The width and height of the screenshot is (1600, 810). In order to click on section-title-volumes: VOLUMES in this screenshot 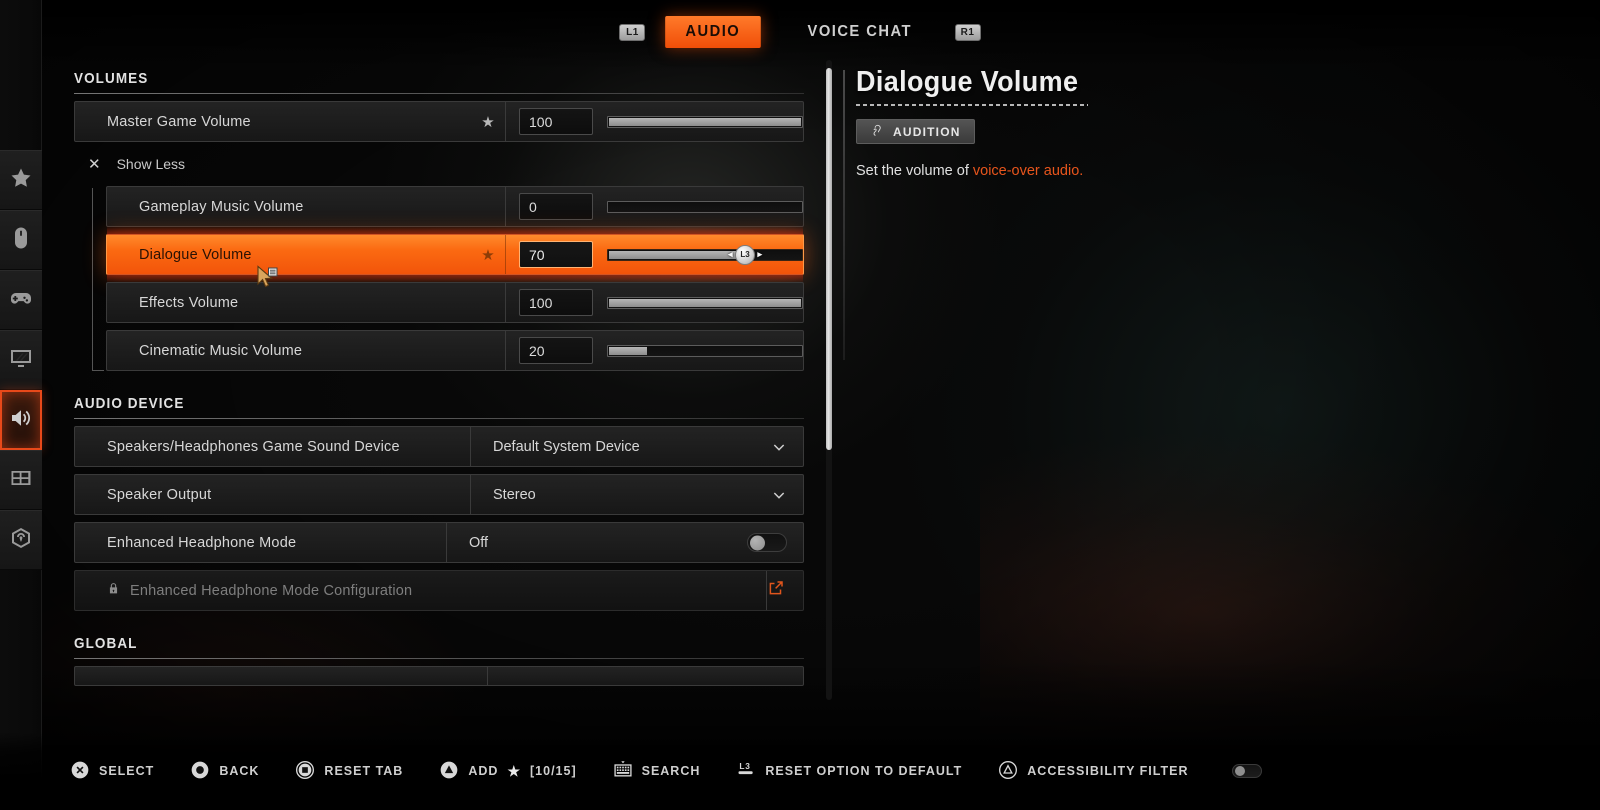, I will do `click(111, 78)`.